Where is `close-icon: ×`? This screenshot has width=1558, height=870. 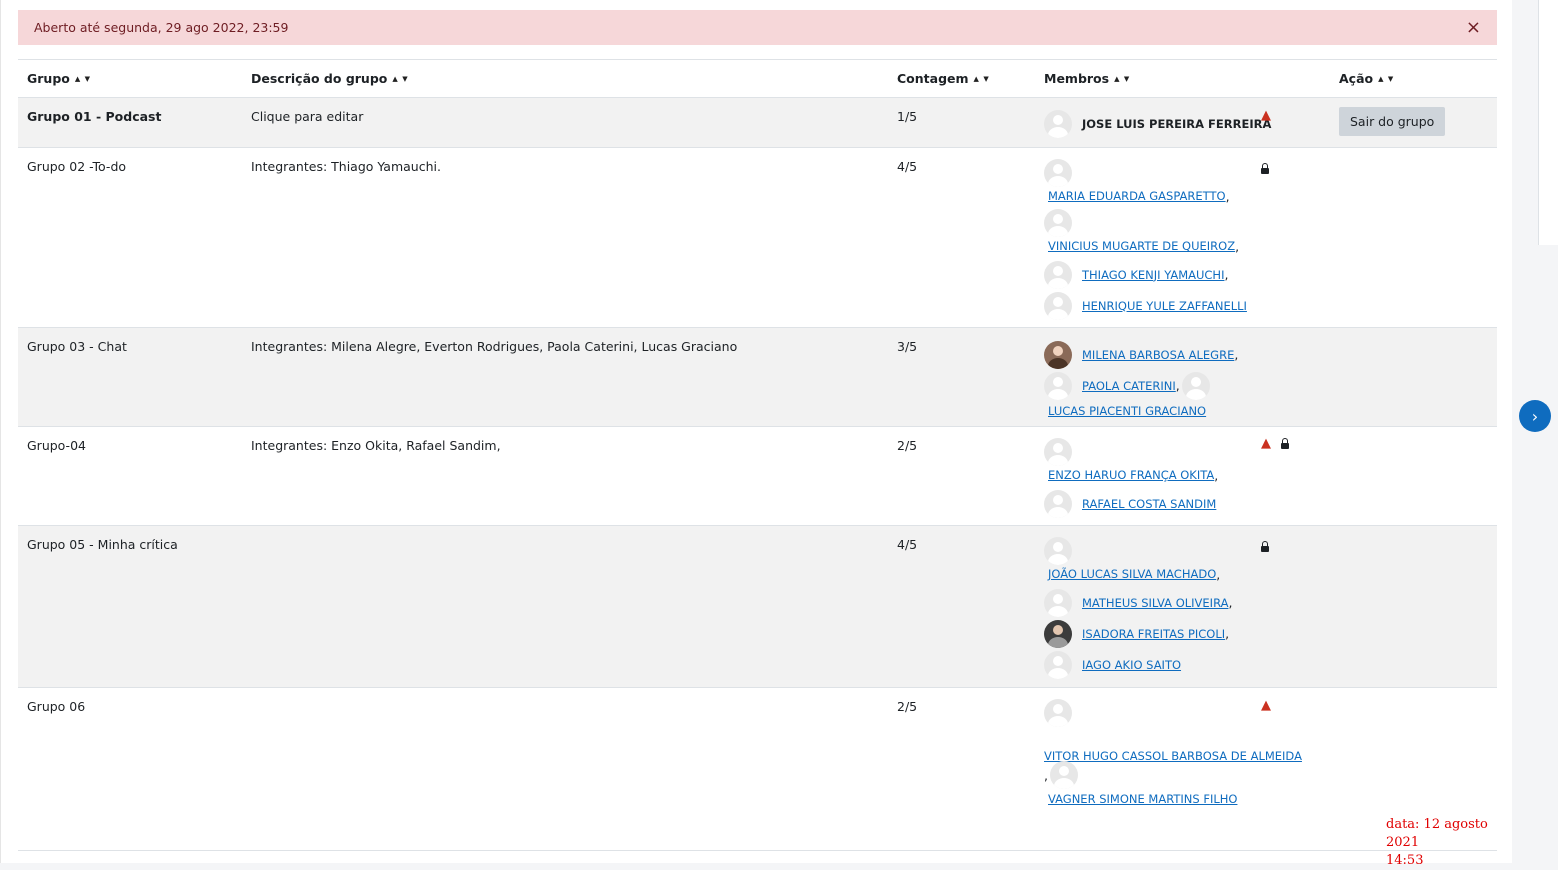 close-icon: × is located at coordinates (1473, 27).